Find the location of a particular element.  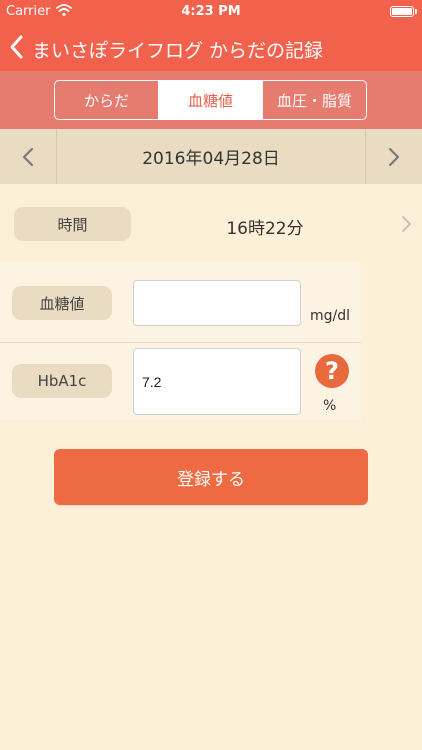

hba1c-unit: % is located at coordinates (330, 406).